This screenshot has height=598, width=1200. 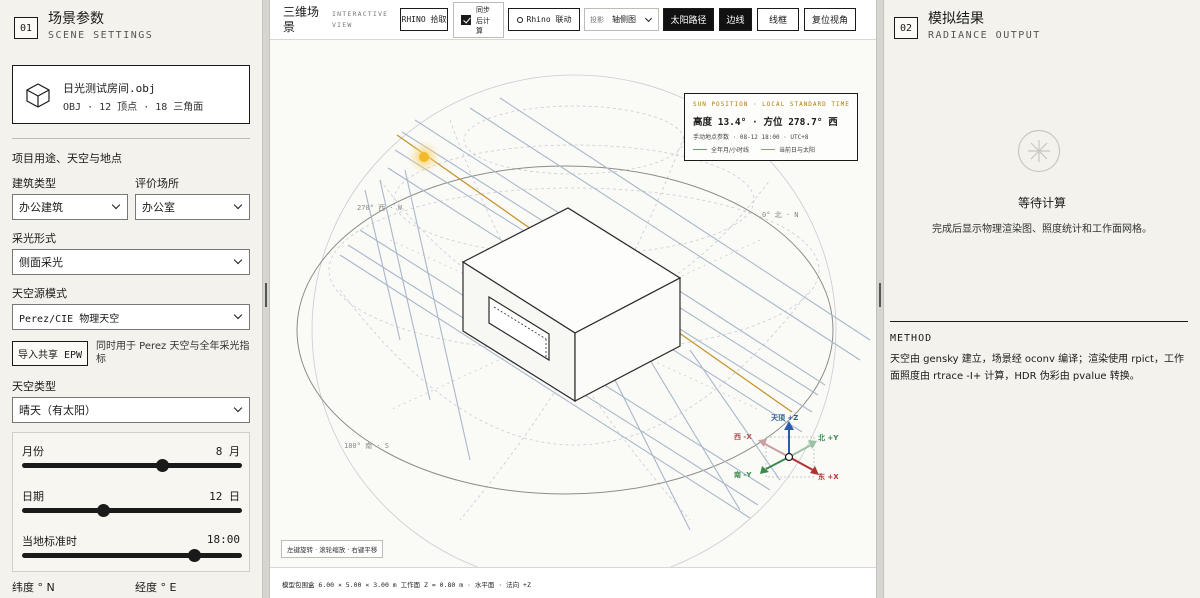 What do you see at coordinates (911, 338) in the screenshot?
I see `method-header: METHOD` at bounding box center [911, 338].